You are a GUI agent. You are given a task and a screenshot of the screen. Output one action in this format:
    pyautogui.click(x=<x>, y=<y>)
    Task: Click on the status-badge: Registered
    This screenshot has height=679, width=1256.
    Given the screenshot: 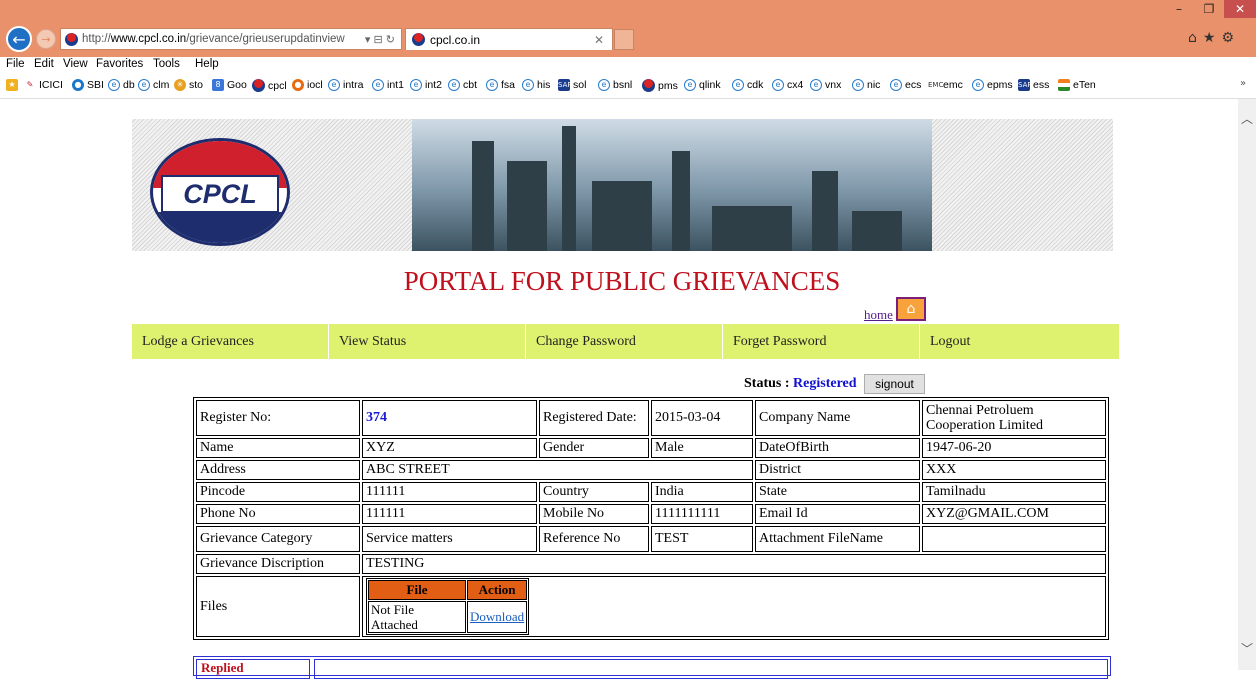 What is the action you would take?
    pyautogui.click(x=825, y=383)
    